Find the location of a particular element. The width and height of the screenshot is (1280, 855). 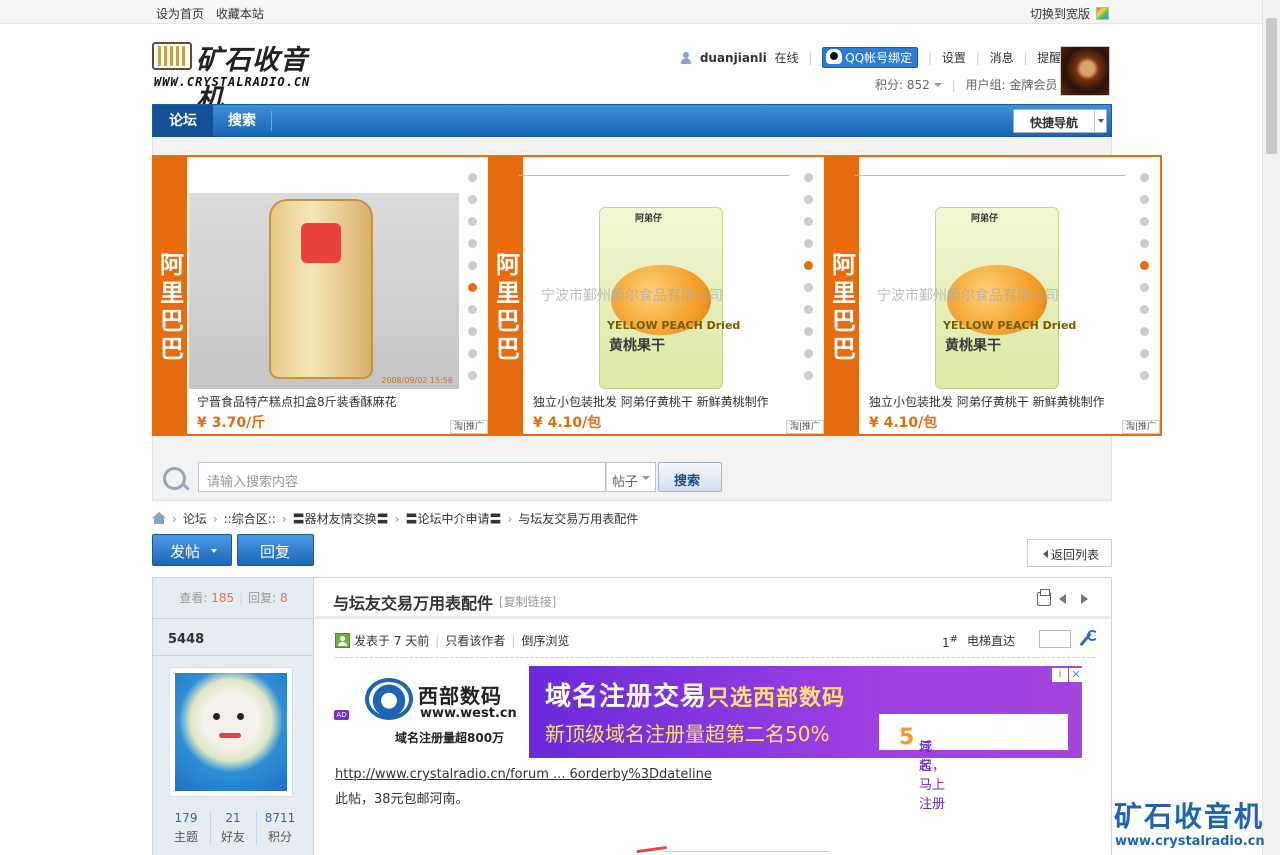

floating-ad-title: 矿石收音机 is located at coordinates (1189, 816).